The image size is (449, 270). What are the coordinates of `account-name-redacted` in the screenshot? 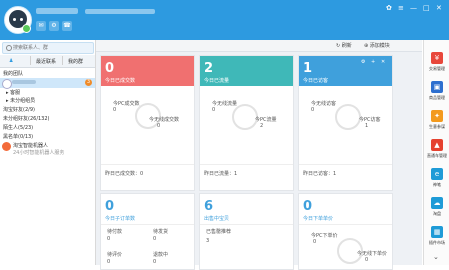 It's located at (57, 11).